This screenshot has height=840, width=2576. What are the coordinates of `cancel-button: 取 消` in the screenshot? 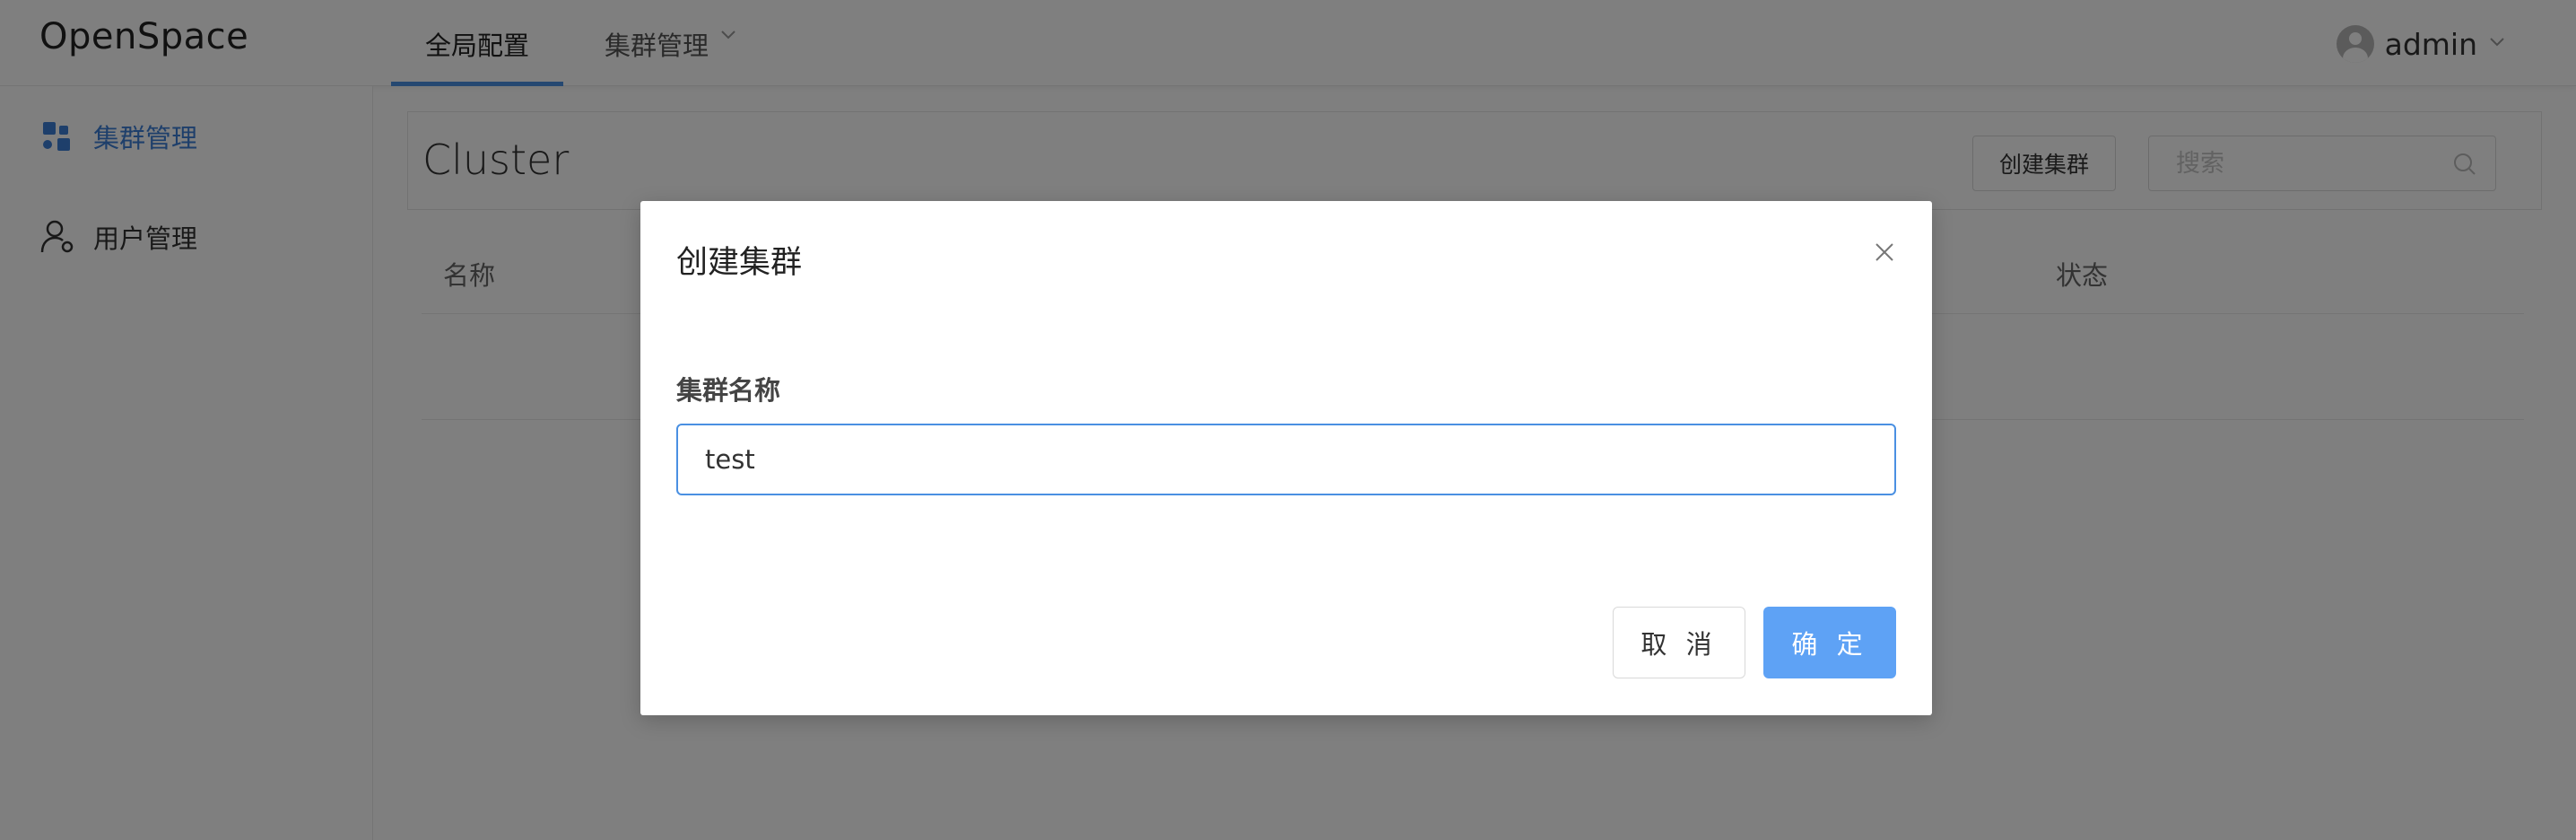 It's located at (1679, 642).